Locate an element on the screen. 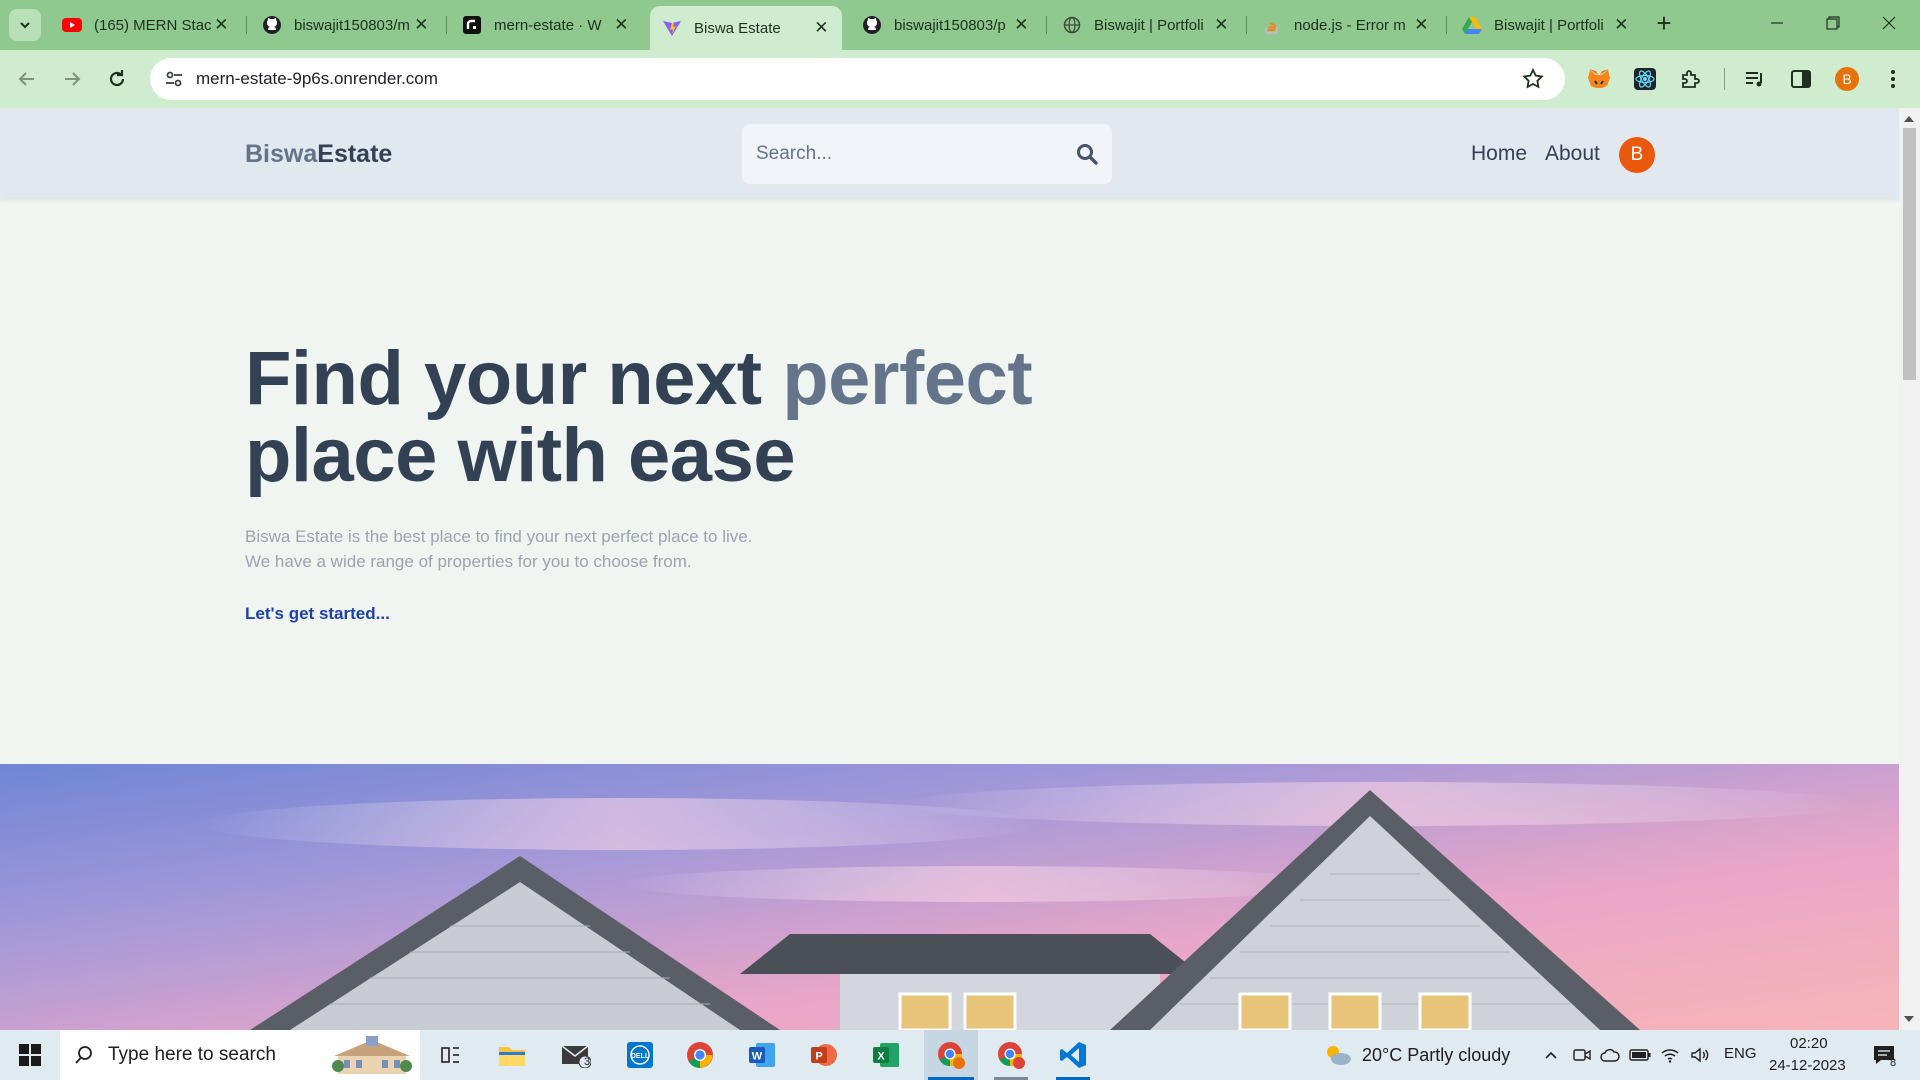 Image resolution: width=1920 pixels, height=1080 pixels. extensions-button is located at coordinates (1691, 79).